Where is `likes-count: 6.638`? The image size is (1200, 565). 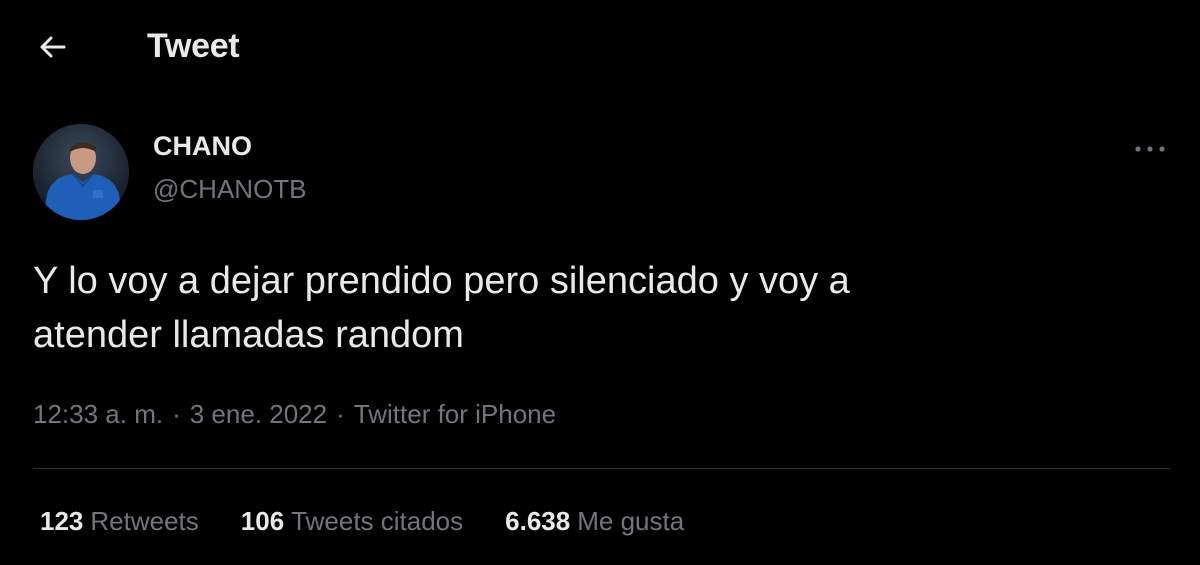 likes-count: 6.638 is located at coordinates (538, 521).